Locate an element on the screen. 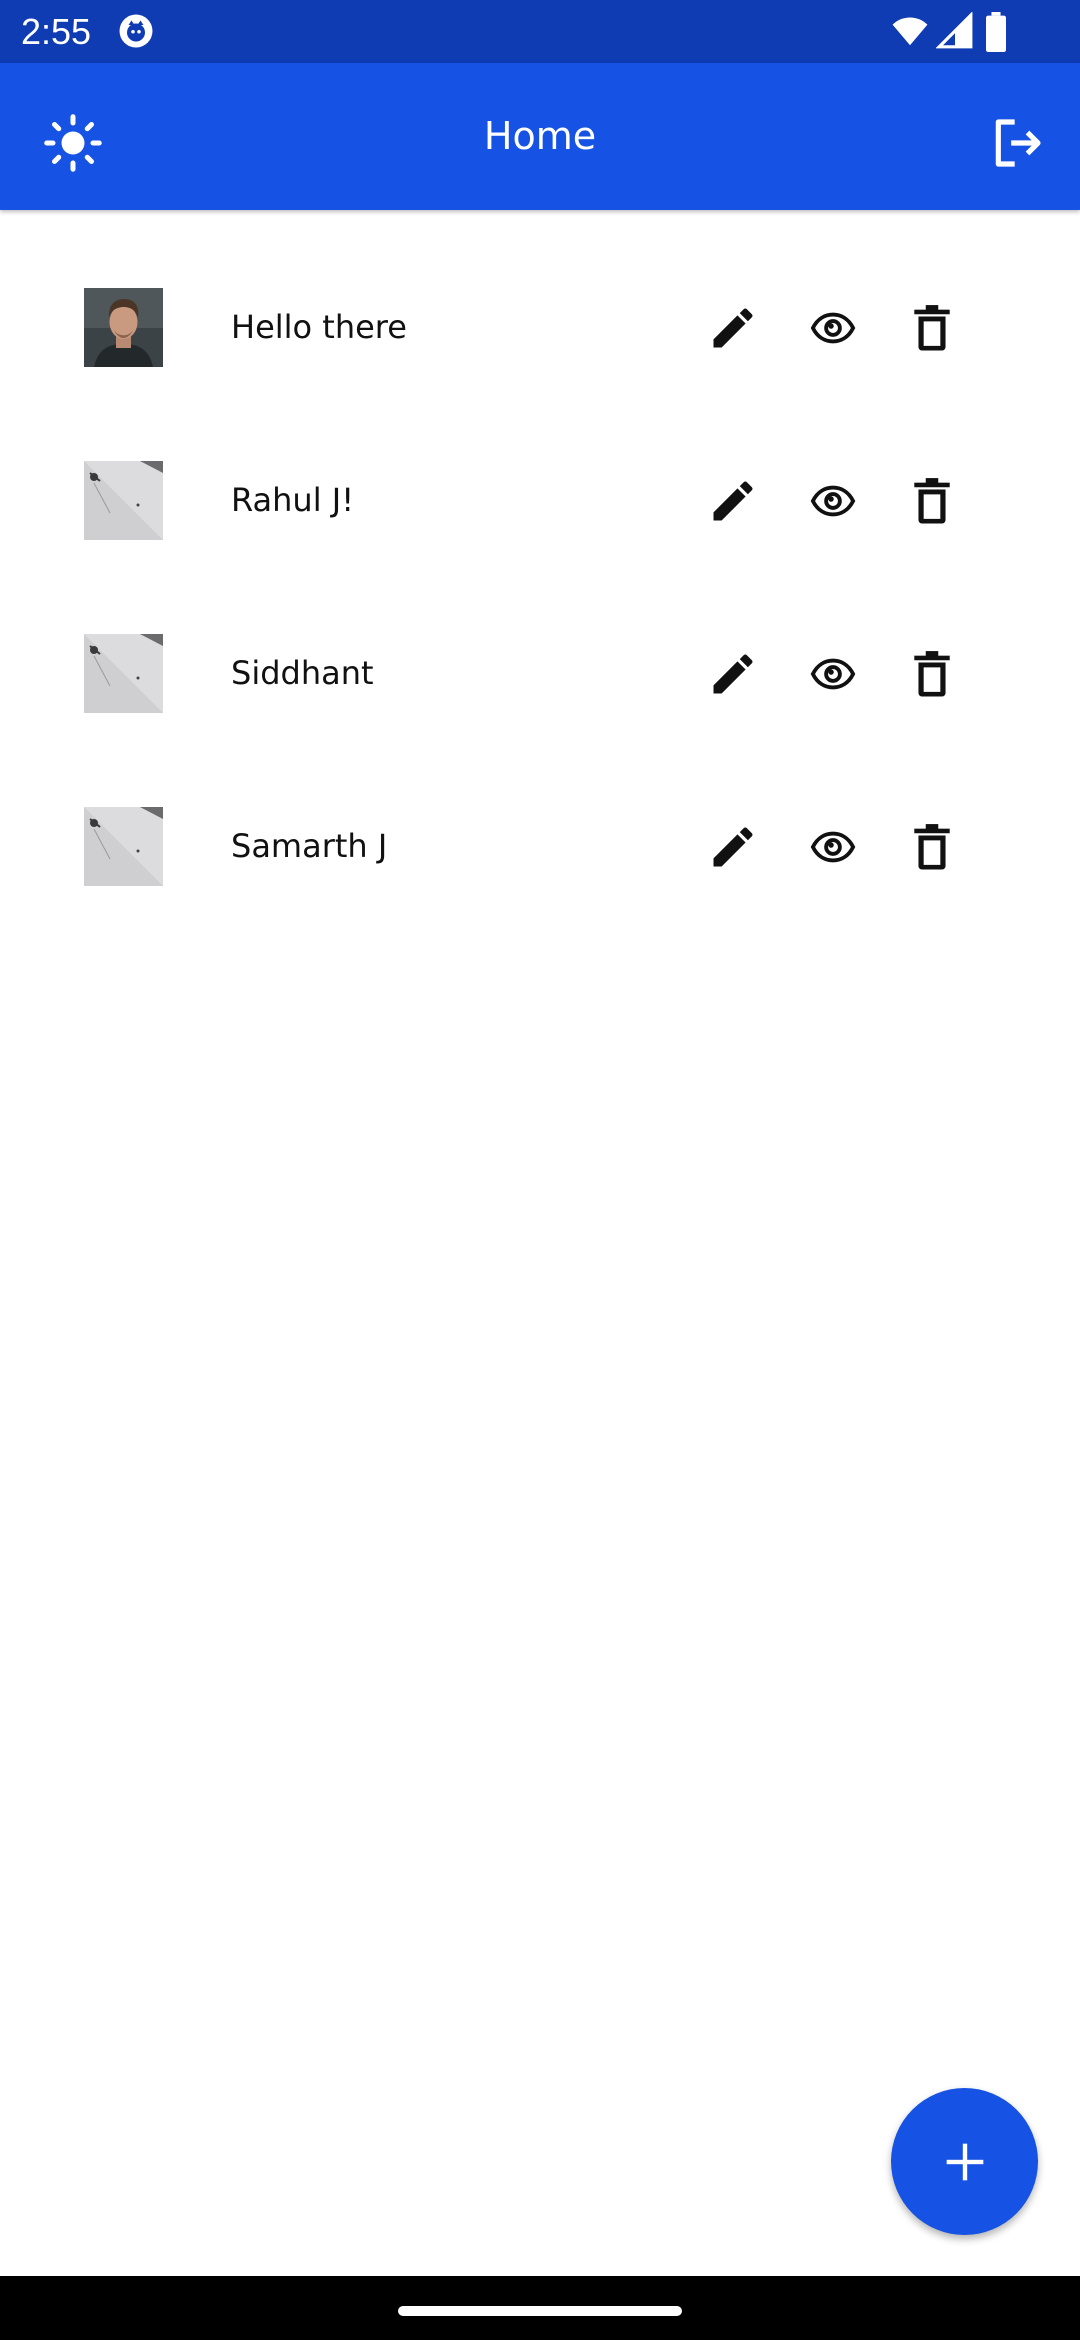  add-button is located at coordinates (964, 2161).